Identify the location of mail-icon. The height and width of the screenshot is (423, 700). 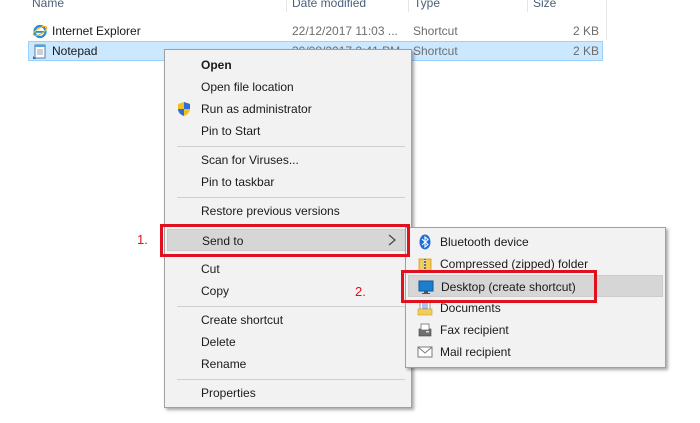
(425, 352).